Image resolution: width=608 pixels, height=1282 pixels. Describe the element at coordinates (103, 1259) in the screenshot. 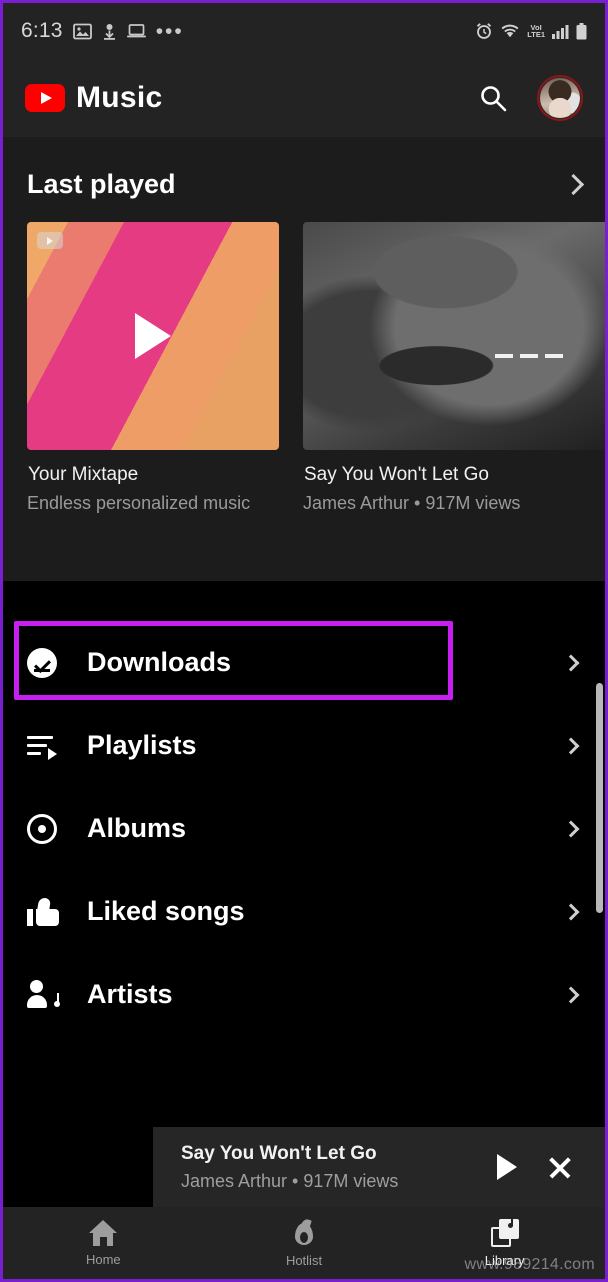

I see `nav-label: Home` at that location.